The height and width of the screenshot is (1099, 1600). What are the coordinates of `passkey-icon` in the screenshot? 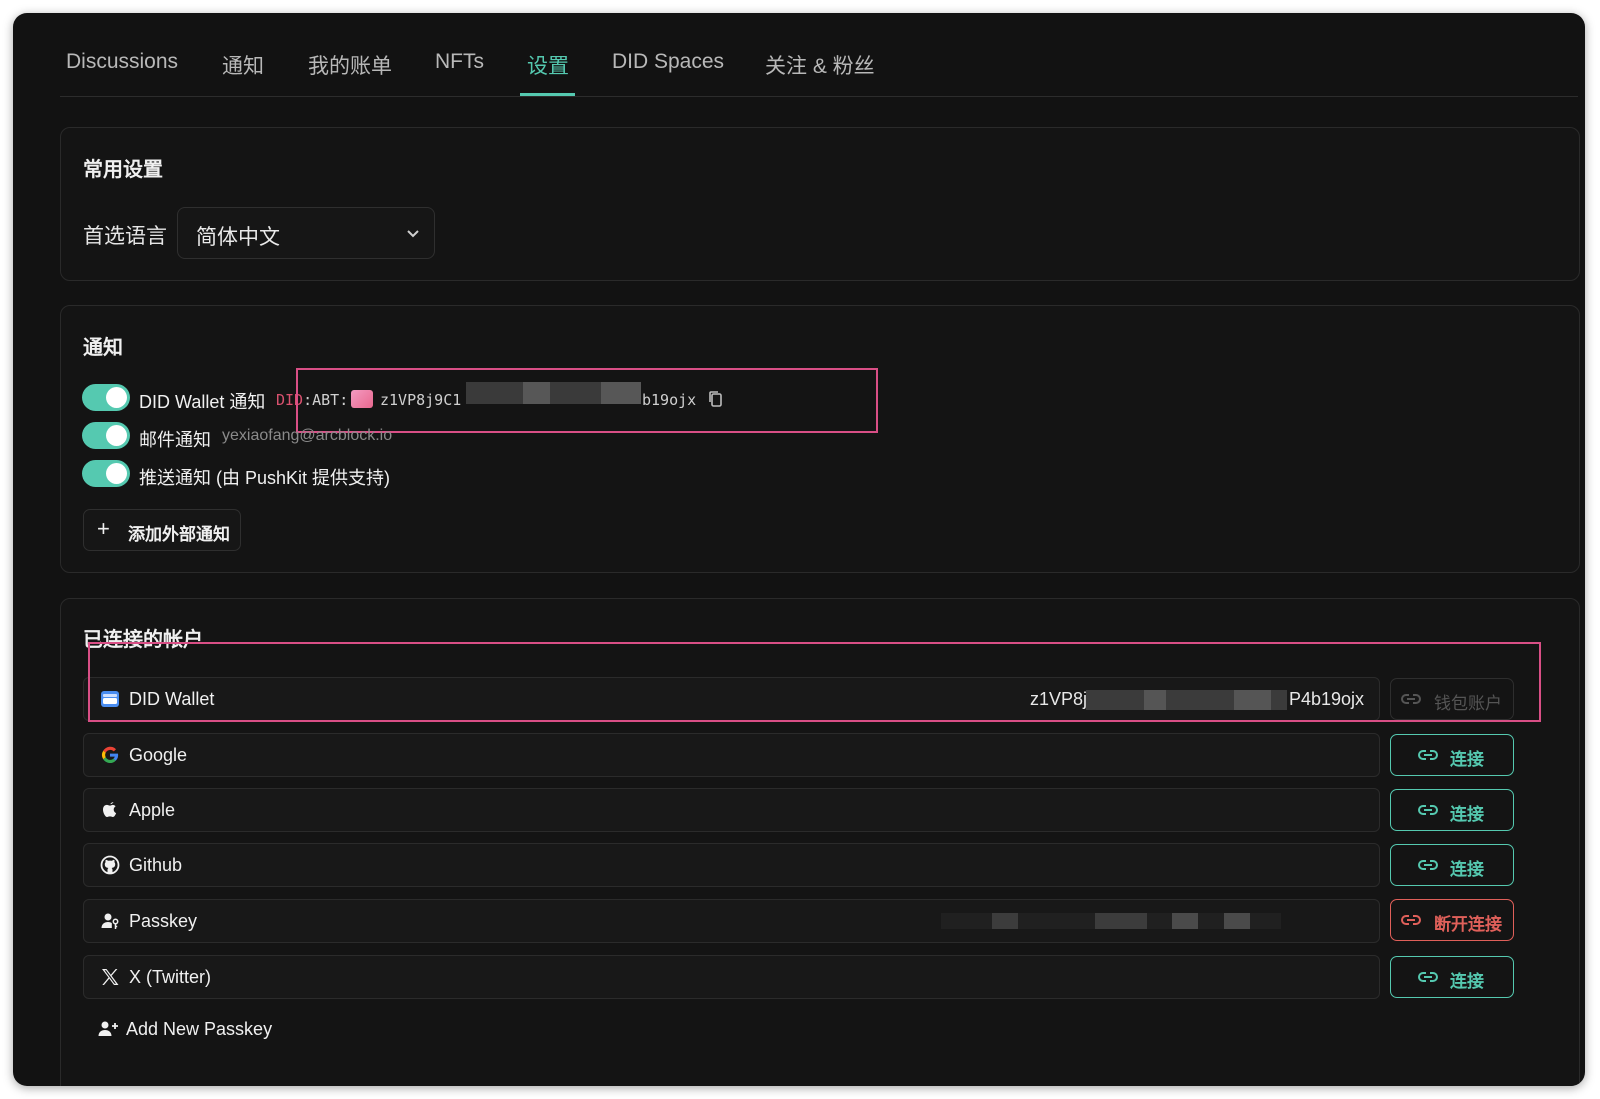 It's located at (110, 921).